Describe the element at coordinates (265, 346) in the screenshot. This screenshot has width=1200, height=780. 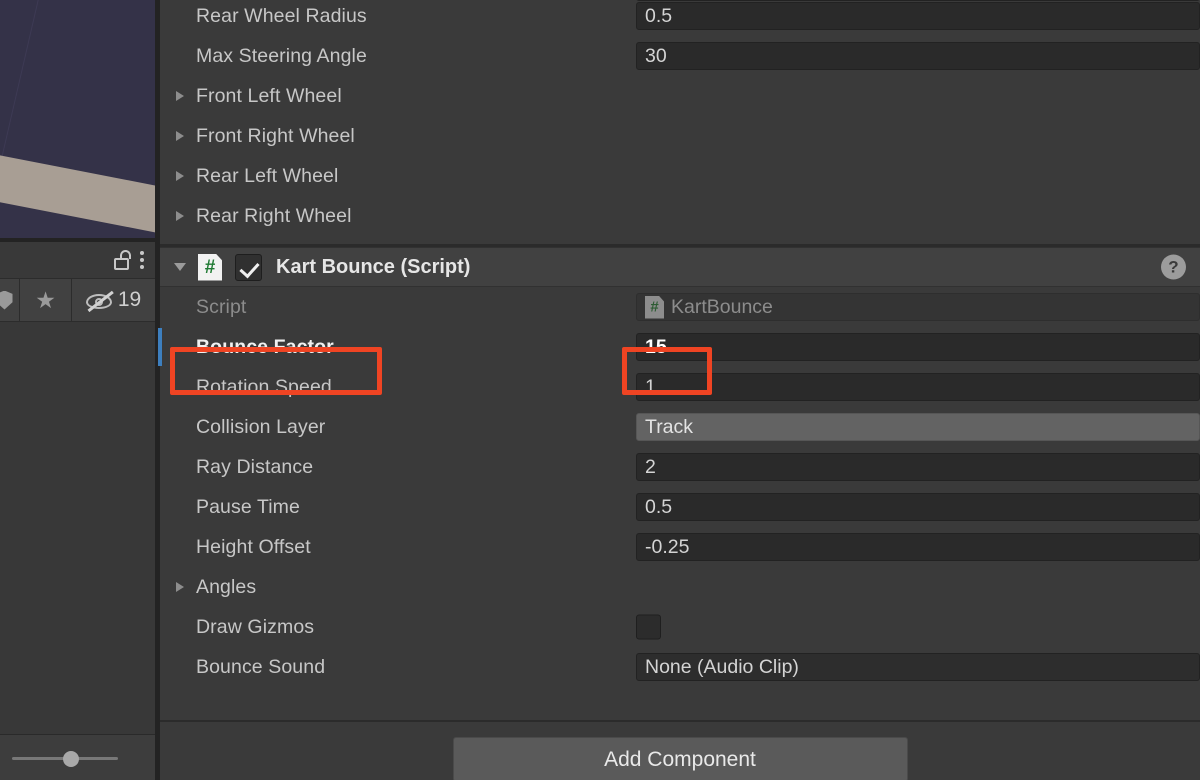
I see `property-label: Bounce Factor` at that location.